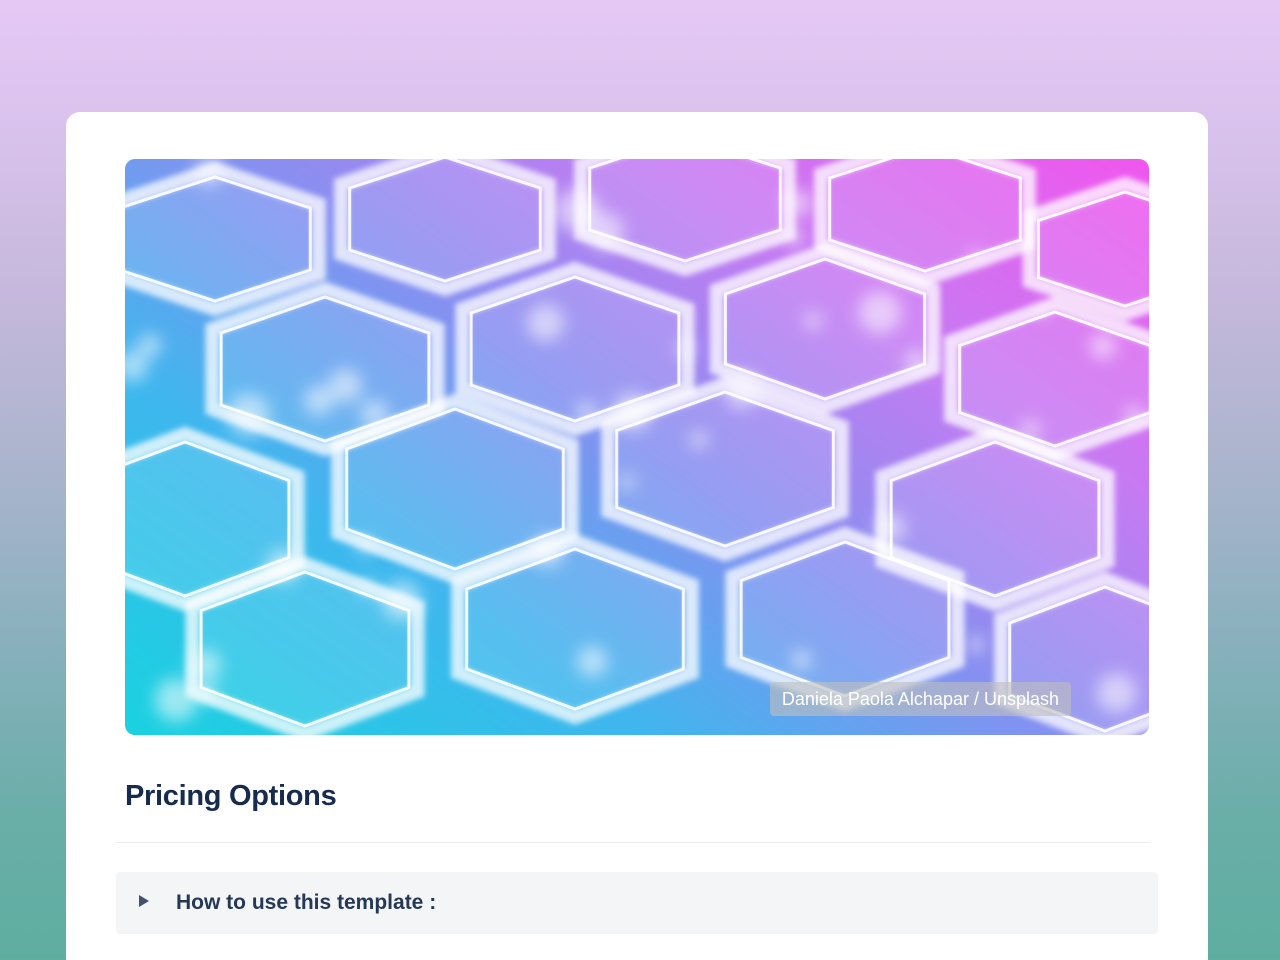 Image resolution: width=1280 pixels, height=960 pixels. I want to click on expand-title: How to use this template :, so click(306, 902).